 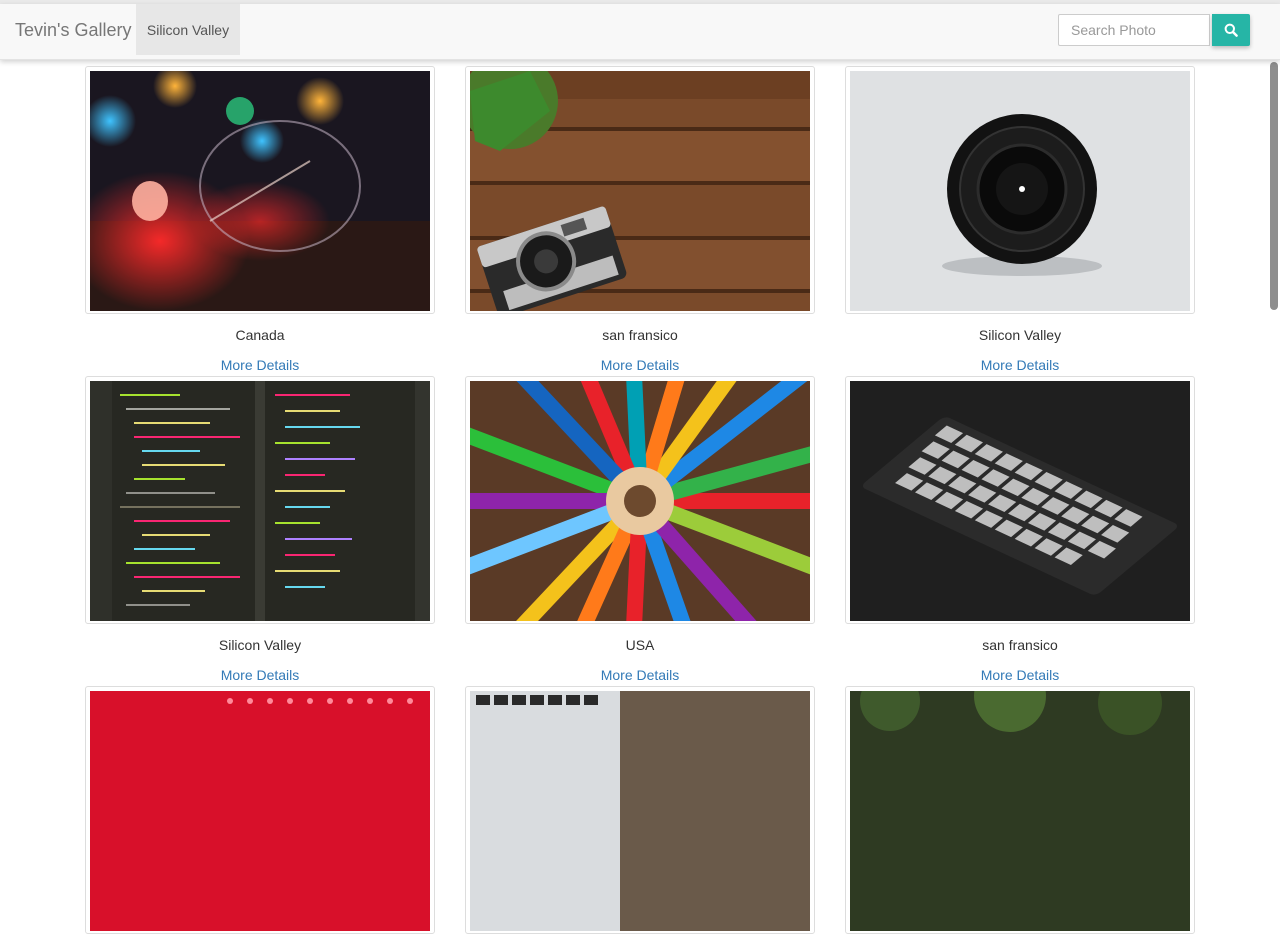 I want to click on brand-title: Tevin's Gallery, so click(x=73, y=30).